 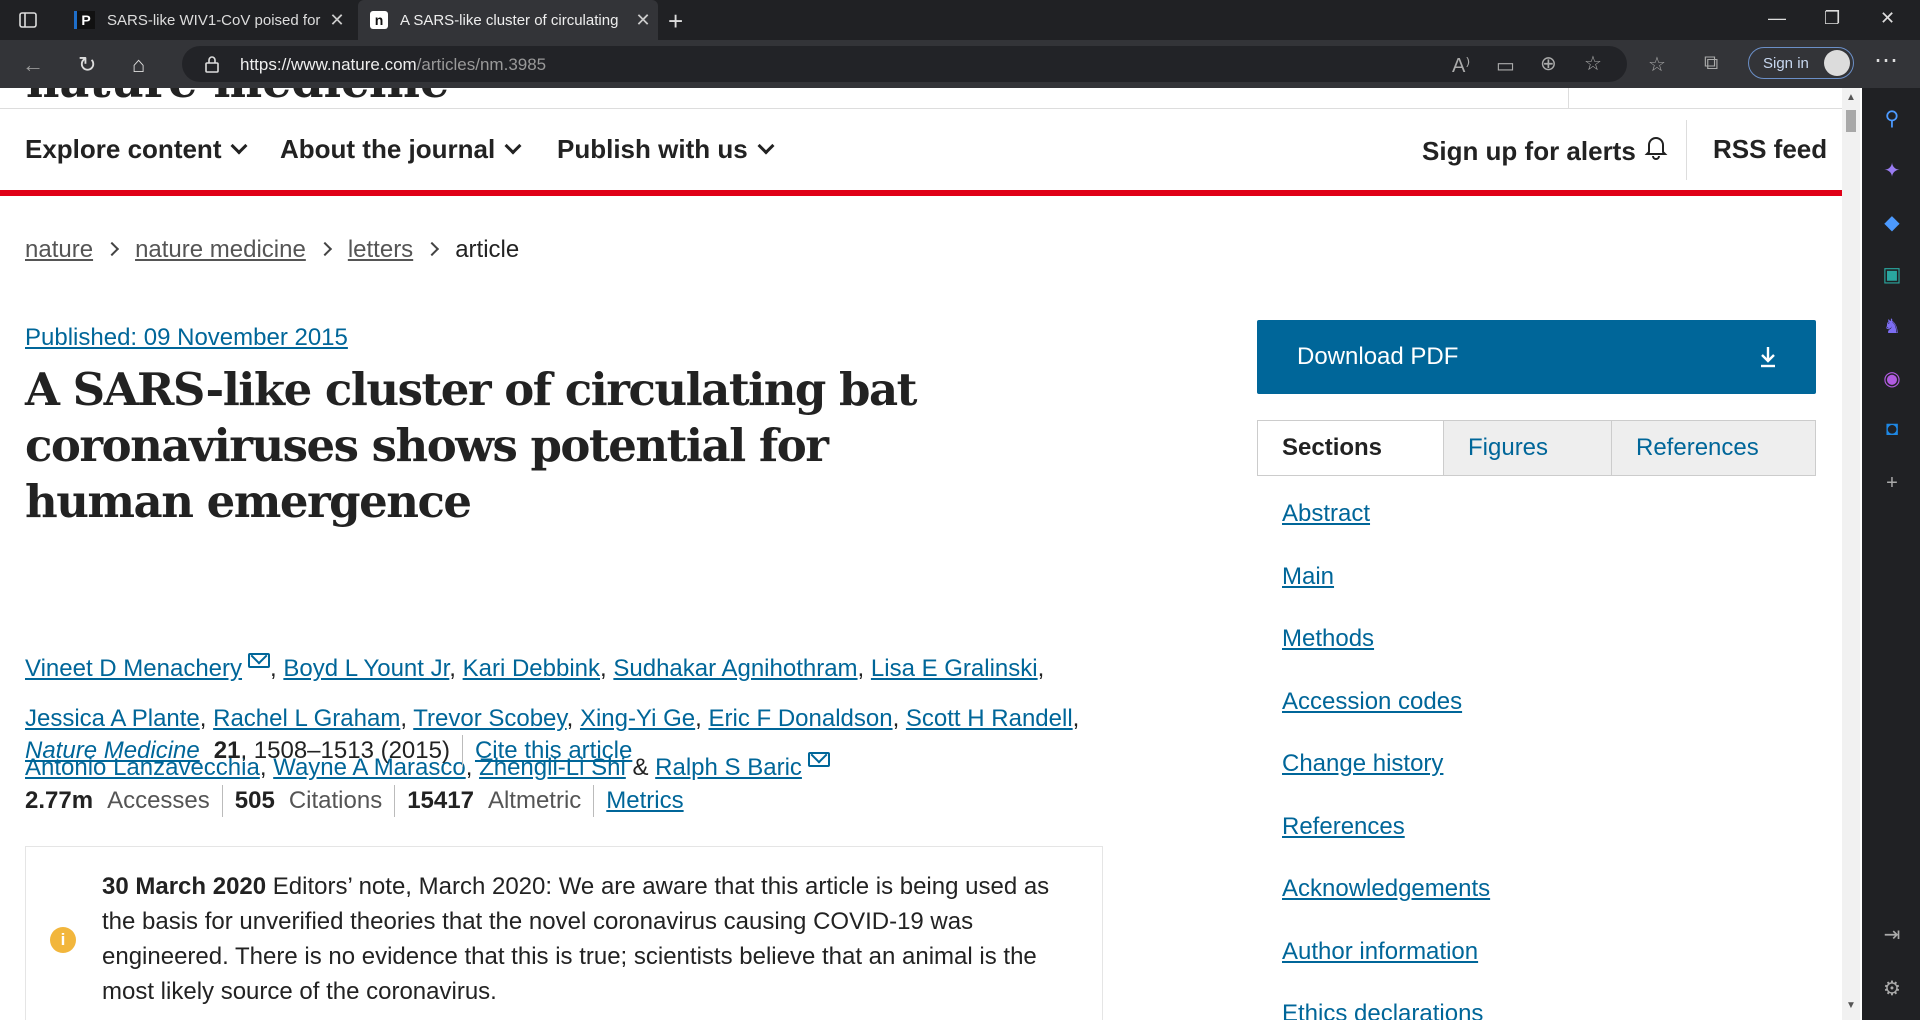 What do you see at coordinates (1386, 904) in the screenshot?
I see `list-item: Acknowledgements` at bounding box center [1386, 904].